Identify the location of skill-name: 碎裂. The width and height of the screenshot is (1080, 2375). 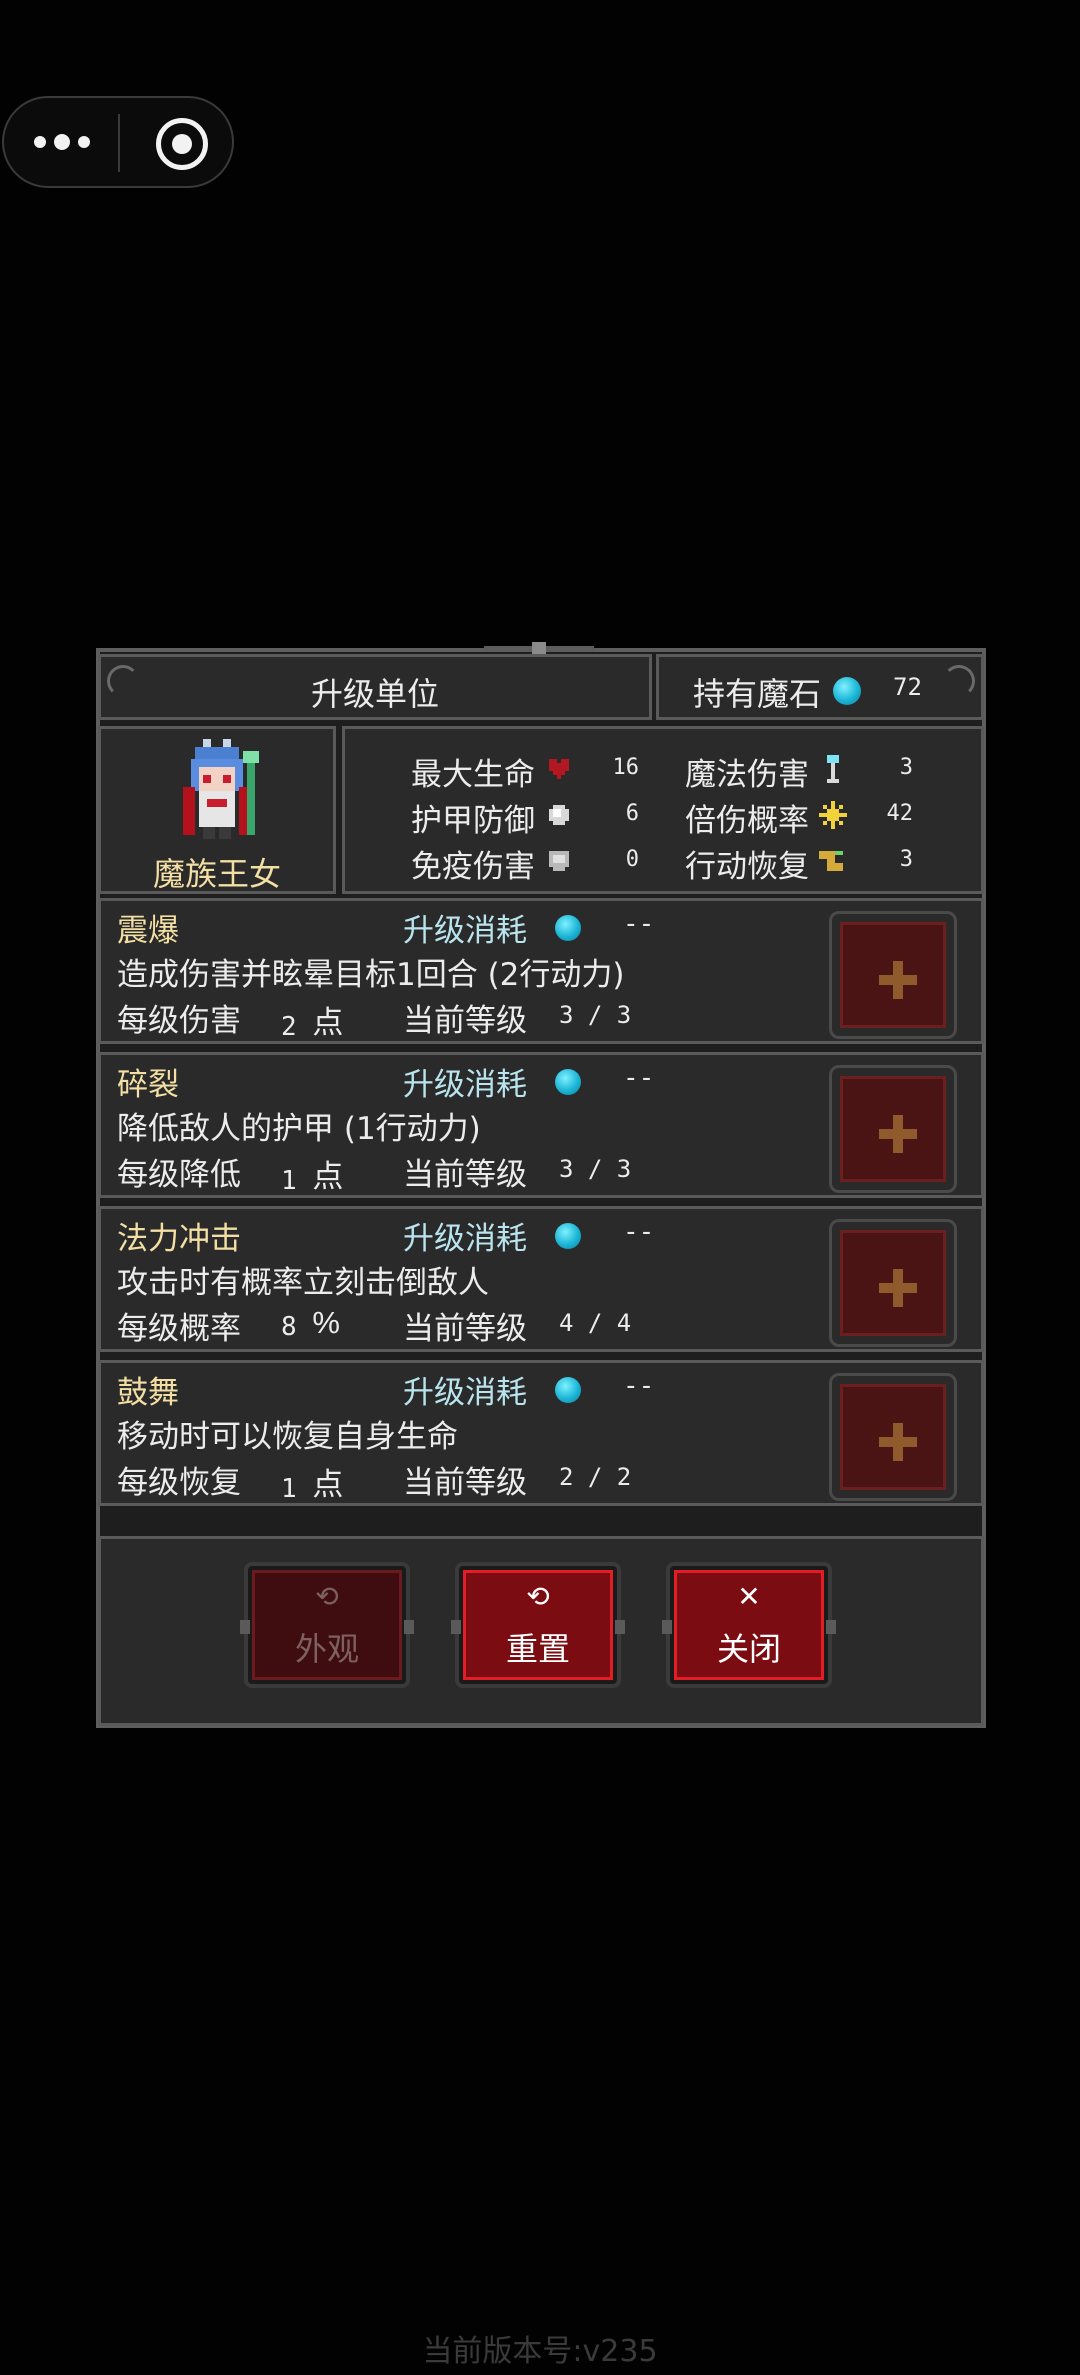
(148, 1085).